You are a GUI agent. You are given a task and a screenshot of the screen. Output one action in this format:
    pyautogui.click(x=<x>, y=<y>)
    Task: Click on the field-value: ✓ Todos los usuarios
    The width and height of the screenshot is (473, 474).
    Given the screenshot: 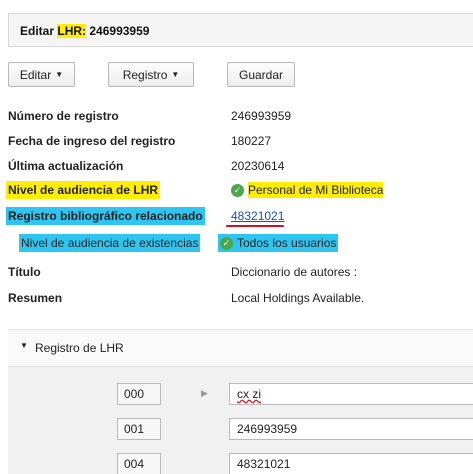 What is the action you would take?
    pyautogui.click(x=278, y=243)
    